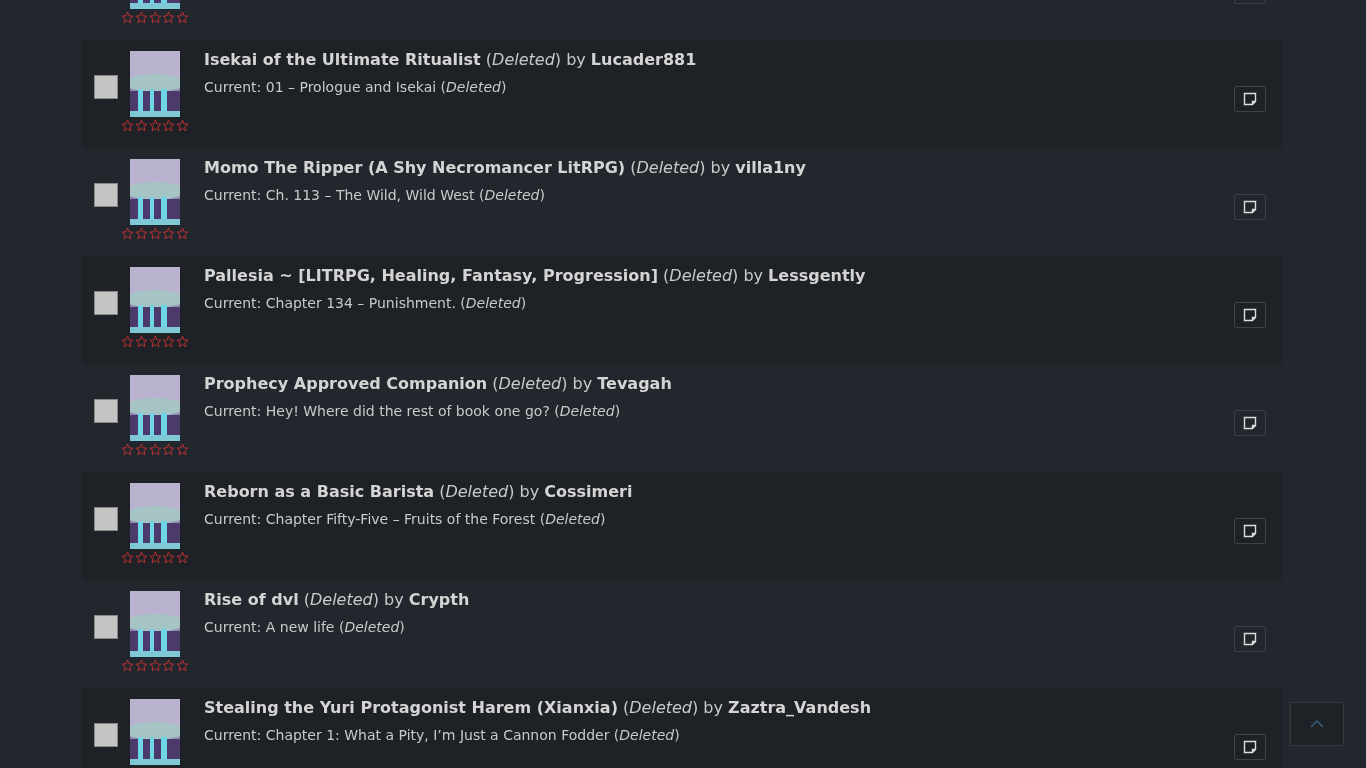  I want to click on current-chapter-line: Current: Ch. 113 – The Wild, Wild West (Deleted), so click(375, 195).